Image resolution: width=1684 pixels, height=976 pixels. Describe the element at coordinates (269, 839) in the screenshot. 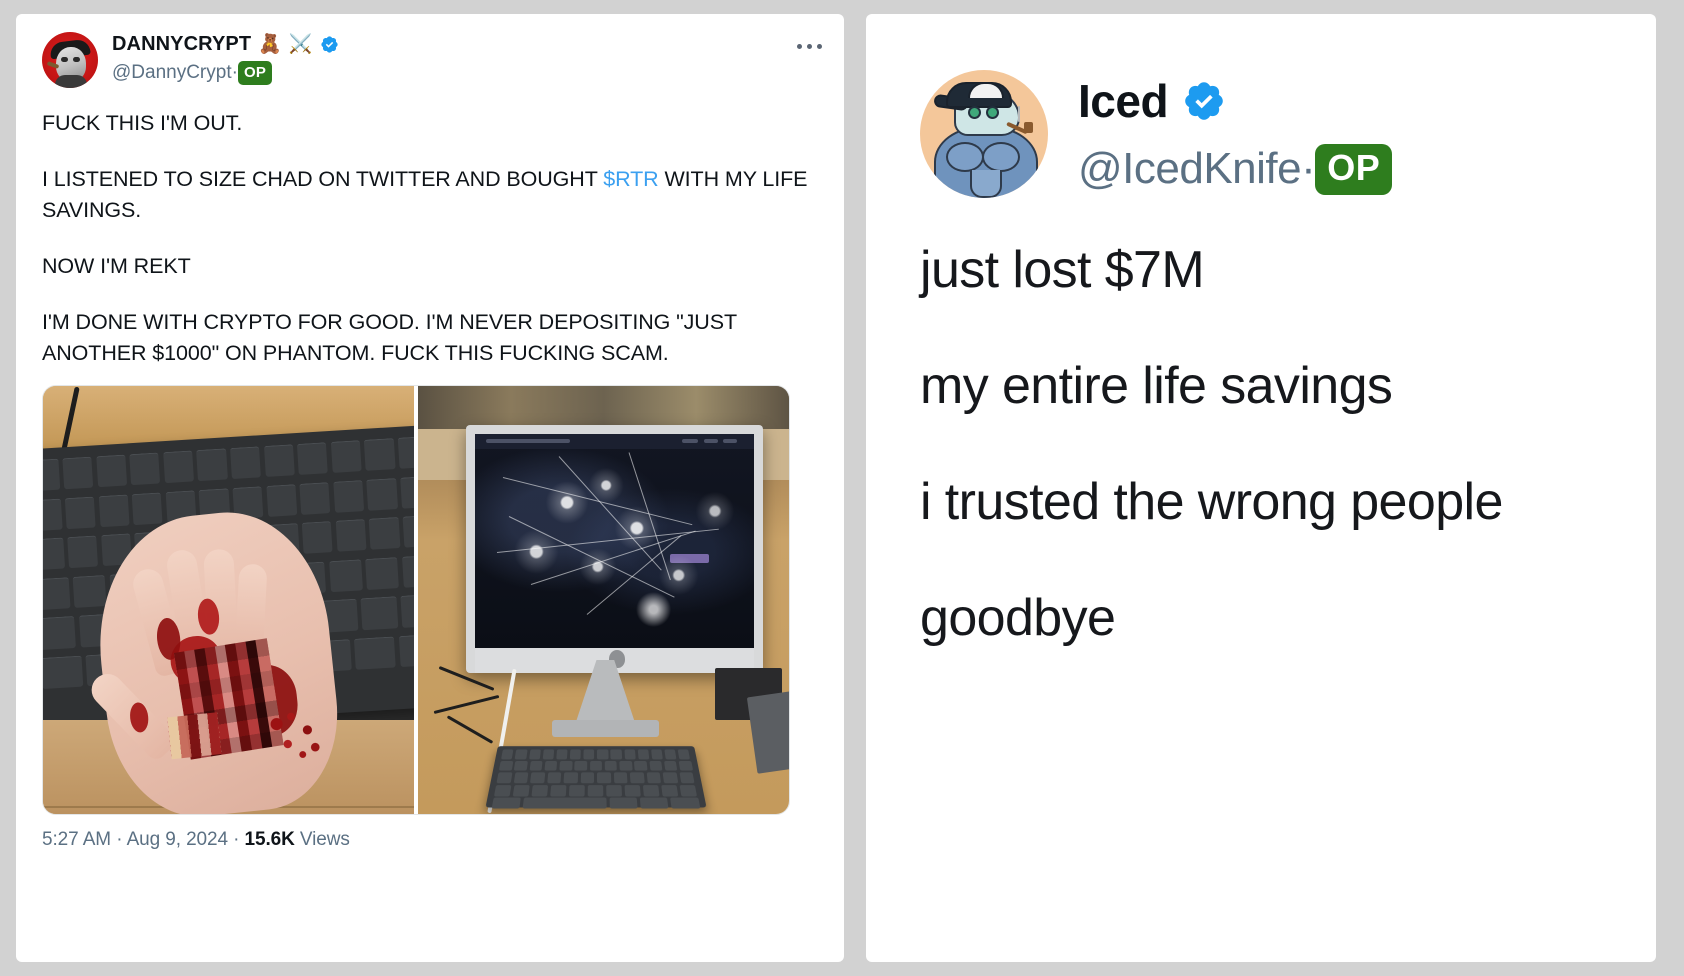

I see `views-count: 15.6K` at that location.